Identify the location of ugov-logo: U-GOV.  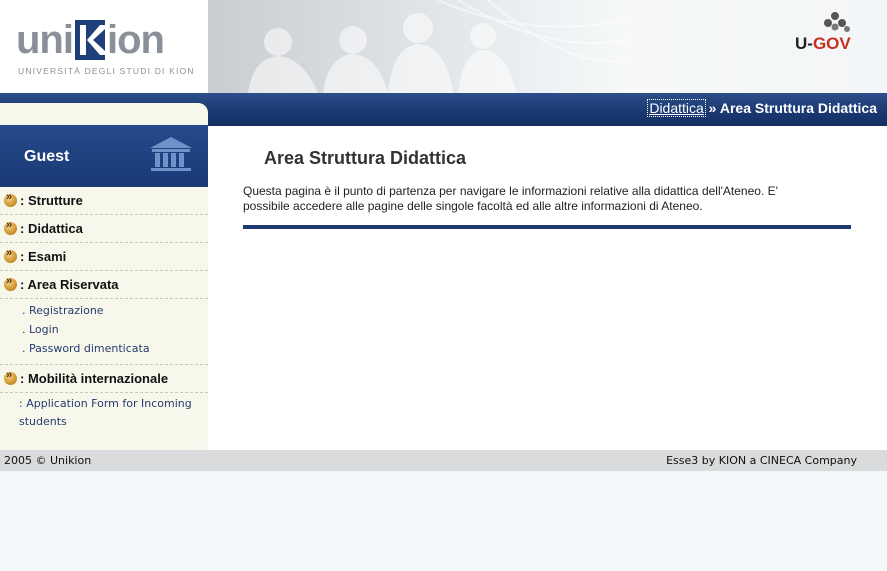
(830, 34).